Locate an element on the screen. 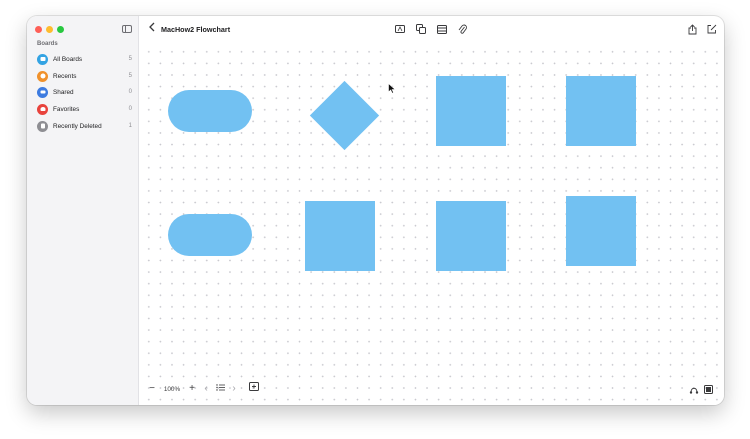  insert-tools is located at coordinates (431, 29).